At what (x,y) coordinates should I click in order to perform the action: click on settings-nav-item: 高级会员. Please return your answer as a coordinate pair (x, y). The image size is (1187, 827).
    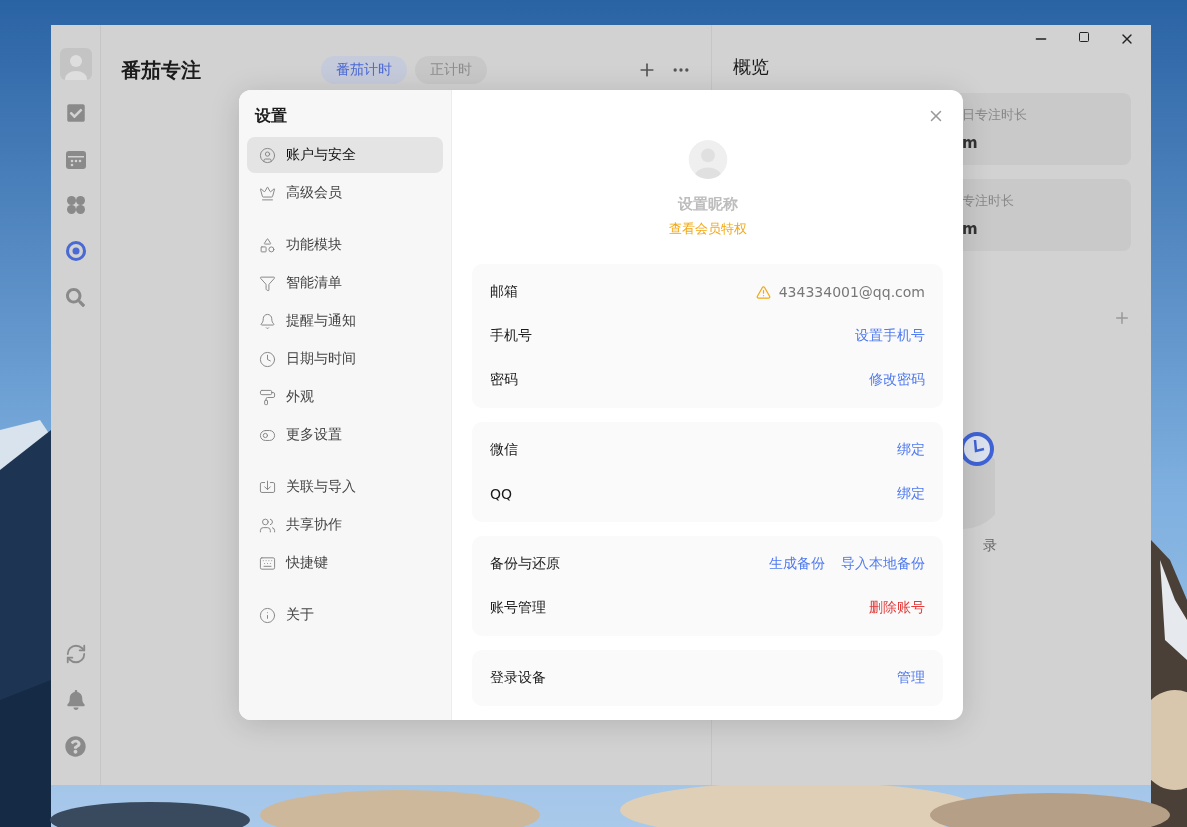
    Looking at the image, I should click on (345, 193).